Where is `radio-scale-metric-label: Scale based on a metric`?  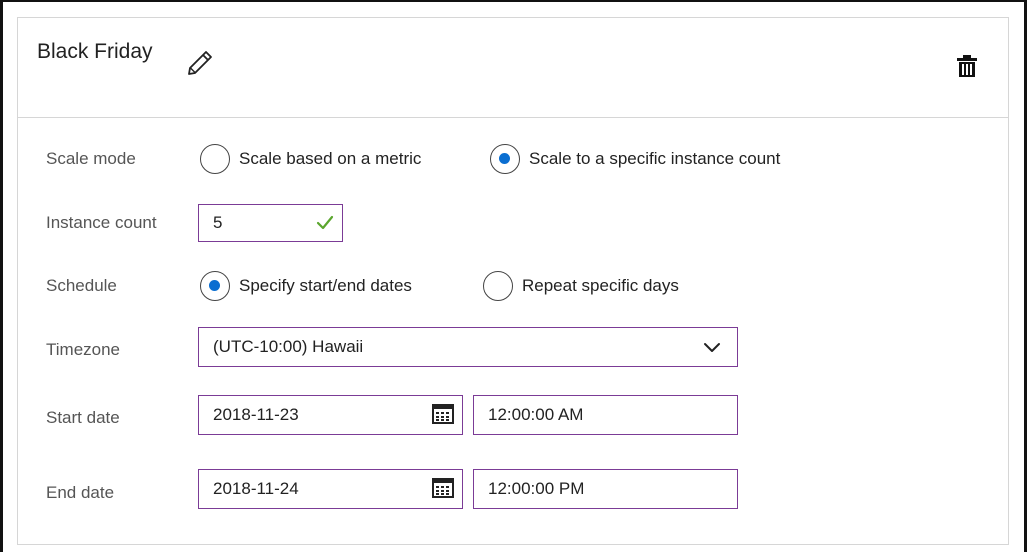 radio-scale-metric-label: Scale based on a metric is located at coordinates (330, 159).